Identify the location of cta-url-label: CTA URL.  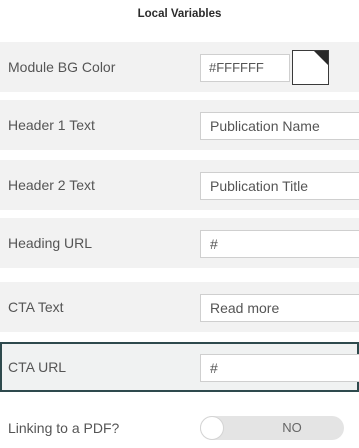
(37, 367).